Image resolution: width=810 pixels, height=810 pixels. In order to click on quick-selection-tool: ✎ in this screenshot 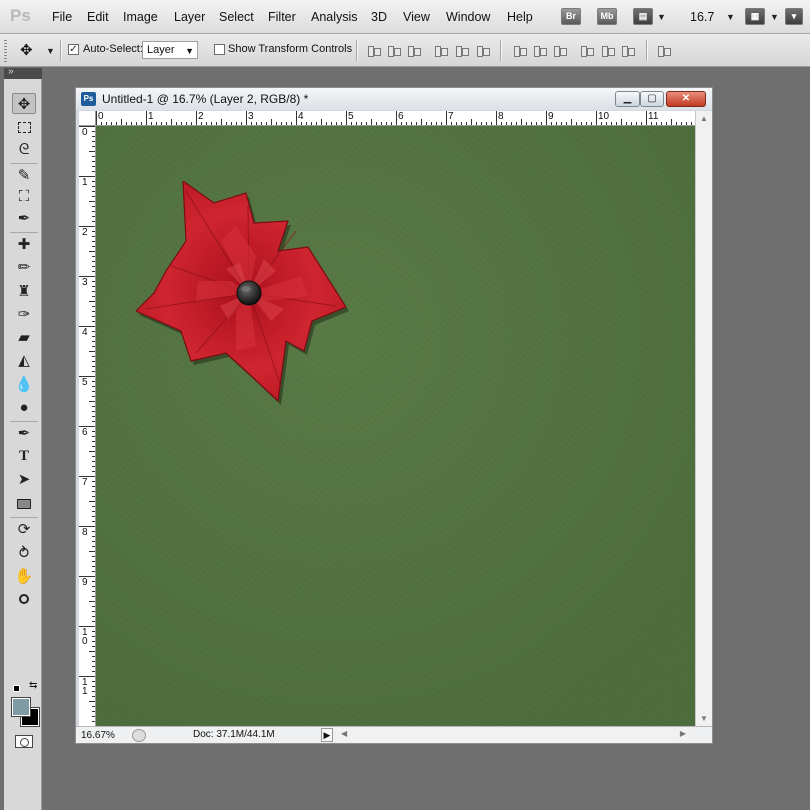, I will do `click(24, 175)`.